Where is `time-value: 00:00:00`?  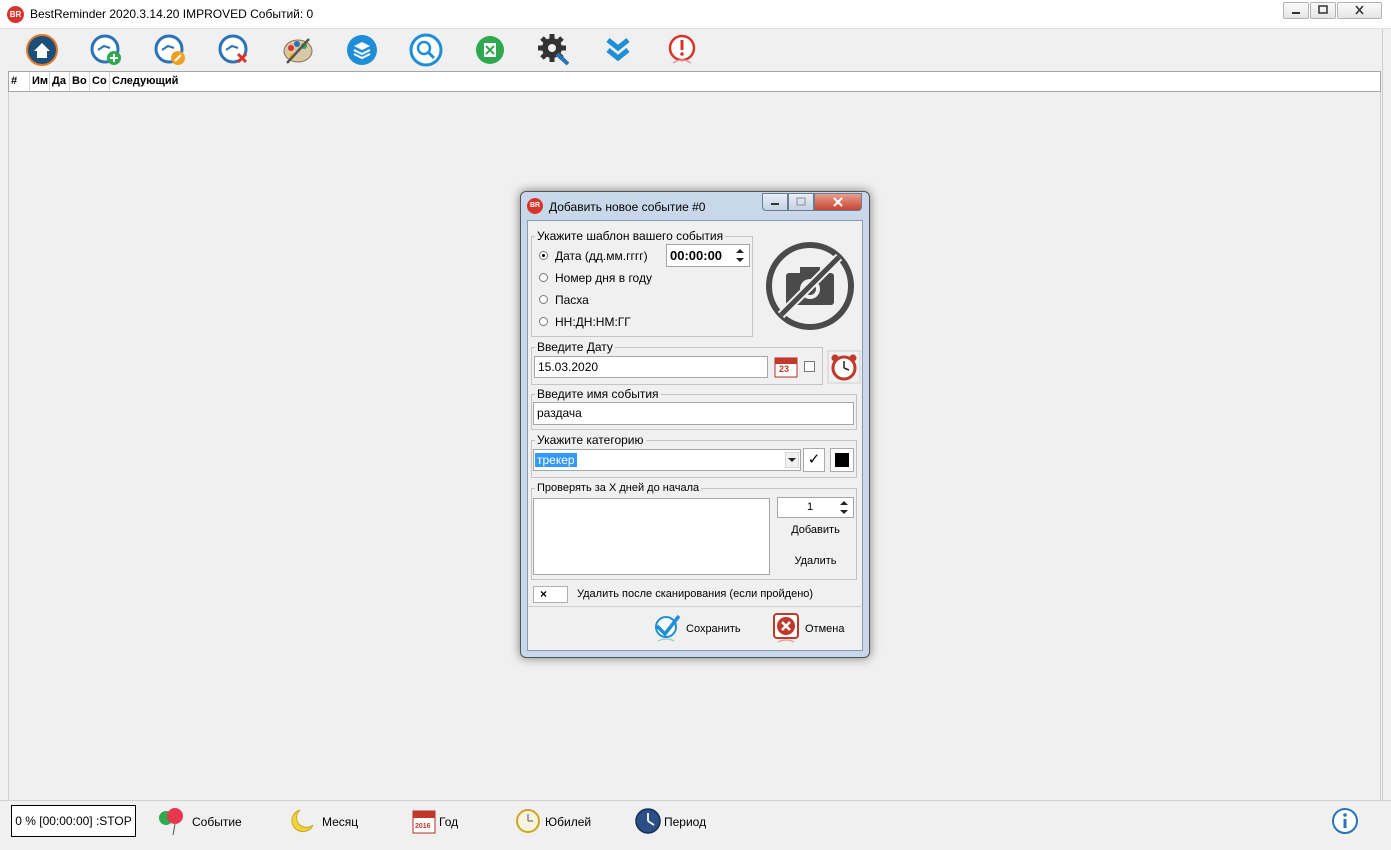
time-value: 00:00:00 is located at coordinates (696, 255).